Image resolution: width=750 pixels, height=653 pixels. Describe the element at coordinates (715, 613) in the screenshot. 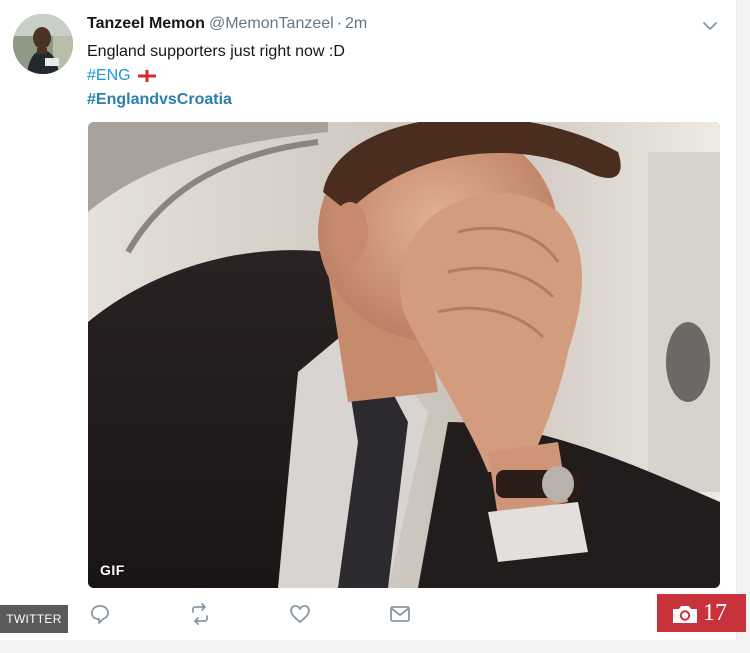

I see `photo-count: 17` at that location.